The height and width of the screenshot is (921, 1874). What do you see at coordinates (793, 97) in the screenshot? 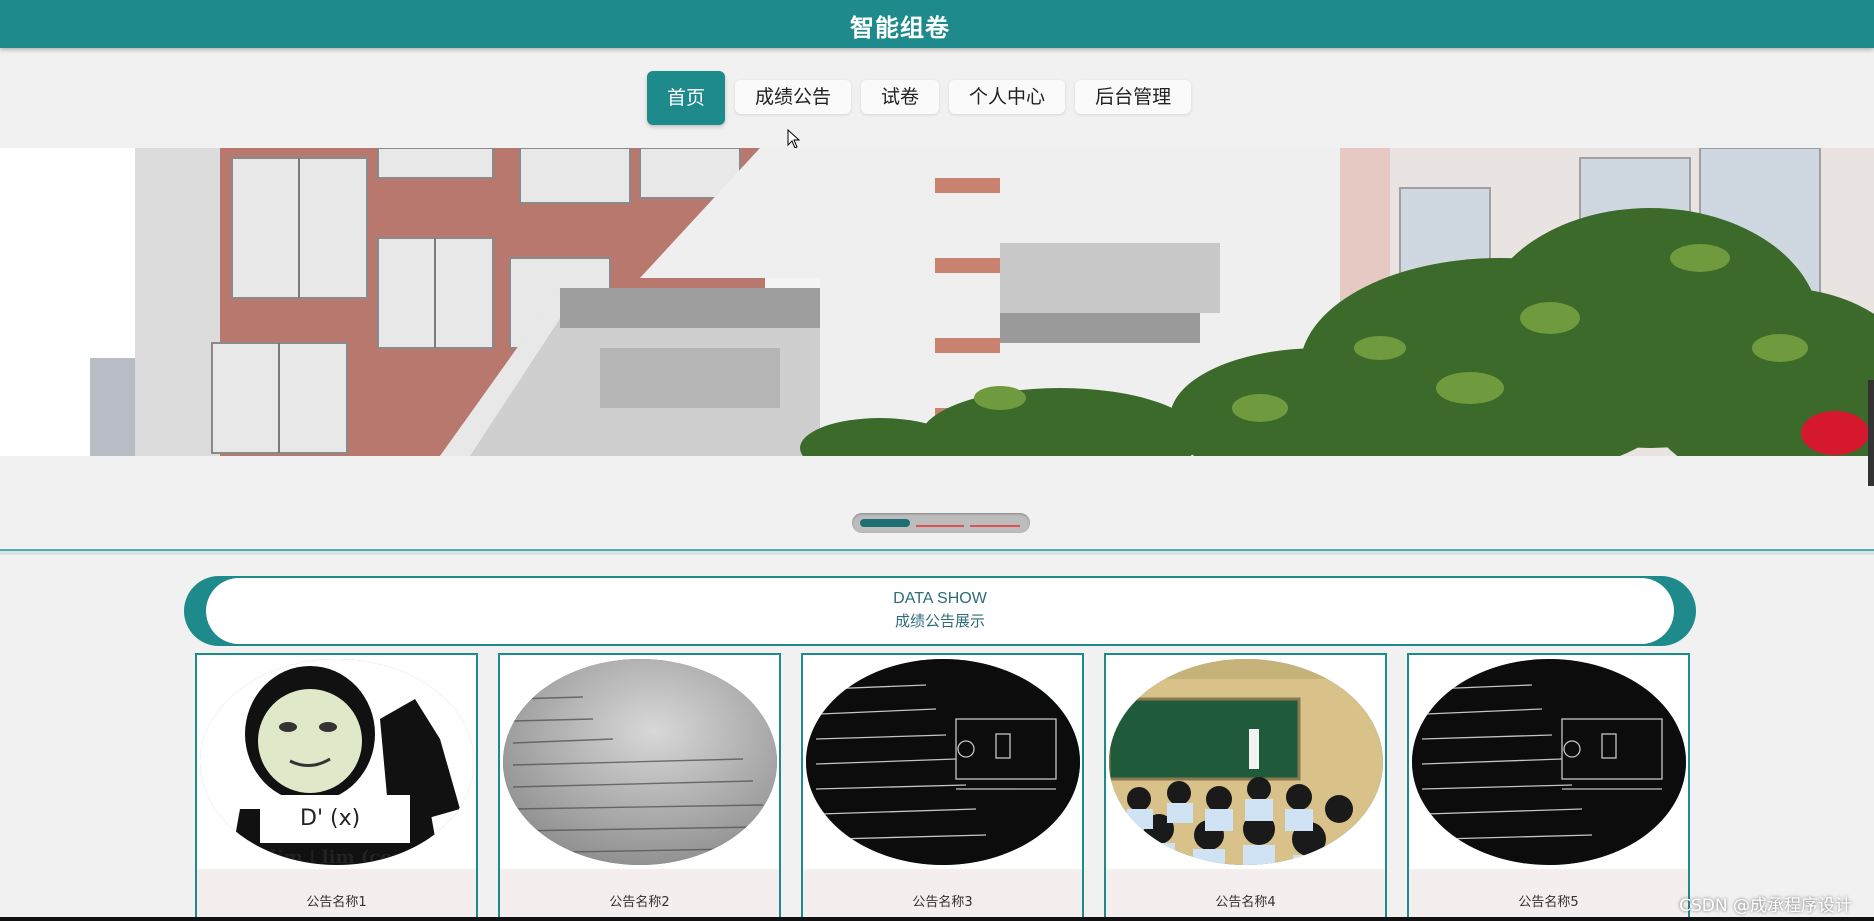
I see `nav-item-score-notice: 成绩公告` at bounding box center [793, 97].